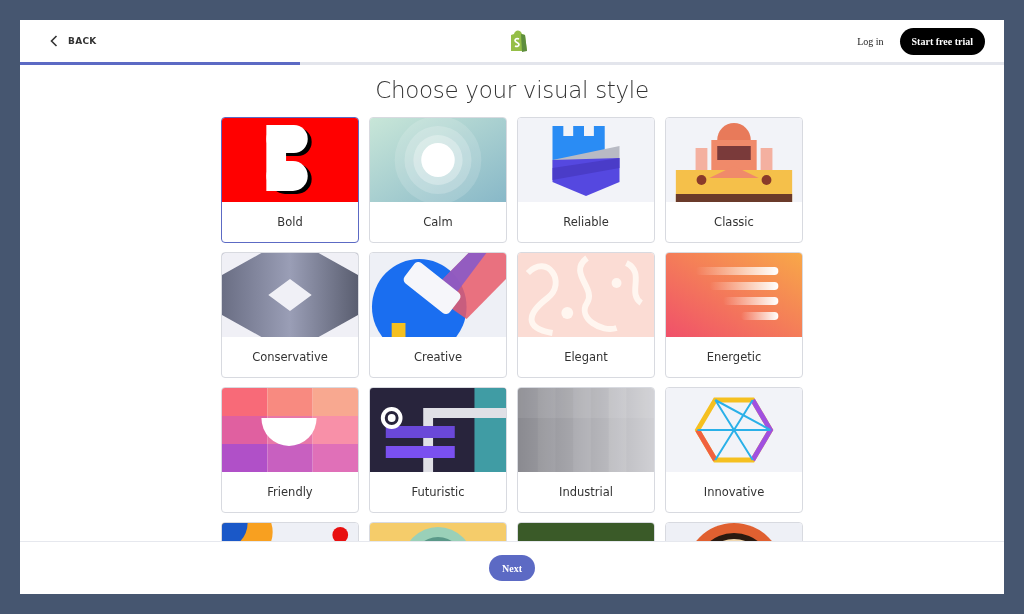 This screenshot has width=1024, height=614. What do you see at coordinates (438, 315) in the screenshot?
I see `style-card: Creative` at bounding box center [438, 315].